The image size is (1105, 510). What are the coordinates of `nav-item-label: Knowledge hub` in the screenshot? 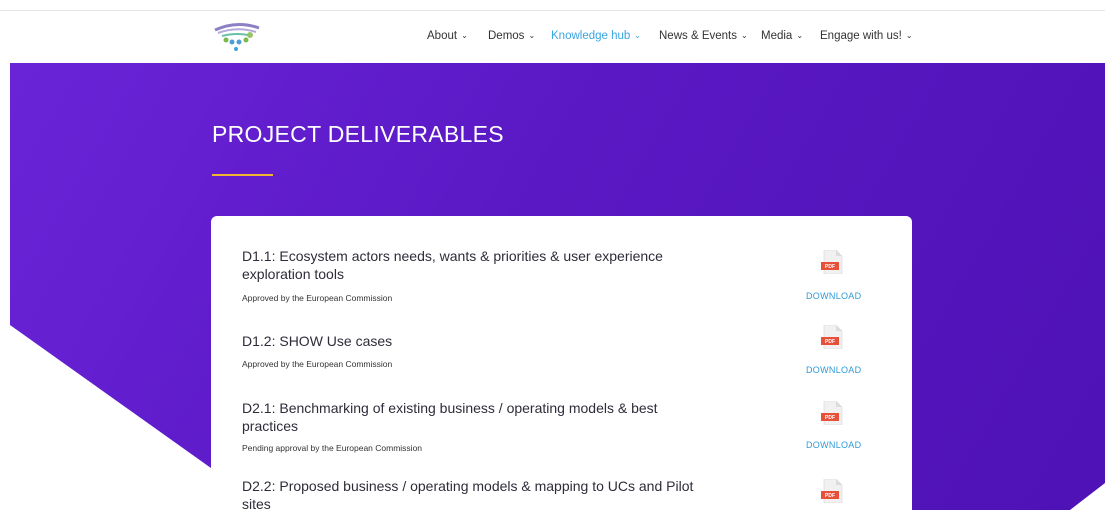 It's located at (591, 36).